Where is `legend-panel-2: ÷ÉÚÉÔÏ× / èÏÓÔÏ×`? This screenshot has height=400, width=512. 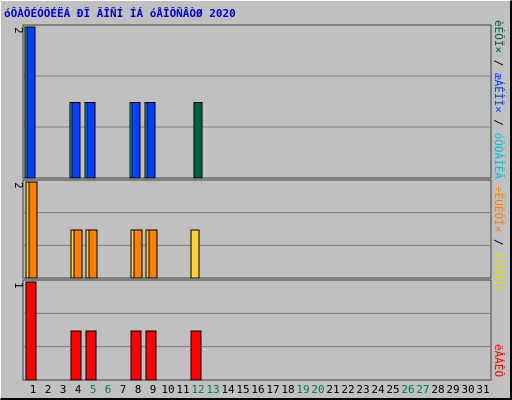 legend-panel-2: ÷ÉÚÉÔÏ× / èÏÓÔÏ× is located at coordinates (498, 239).